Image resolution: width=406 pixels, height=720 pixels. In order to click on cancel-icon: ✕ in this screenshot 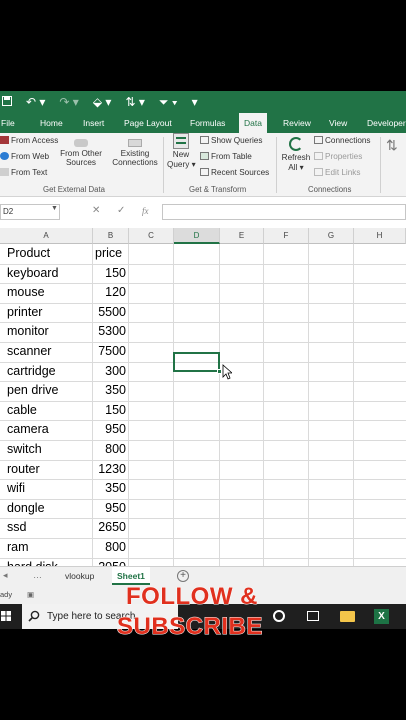, I will do `click(96, 210)`.